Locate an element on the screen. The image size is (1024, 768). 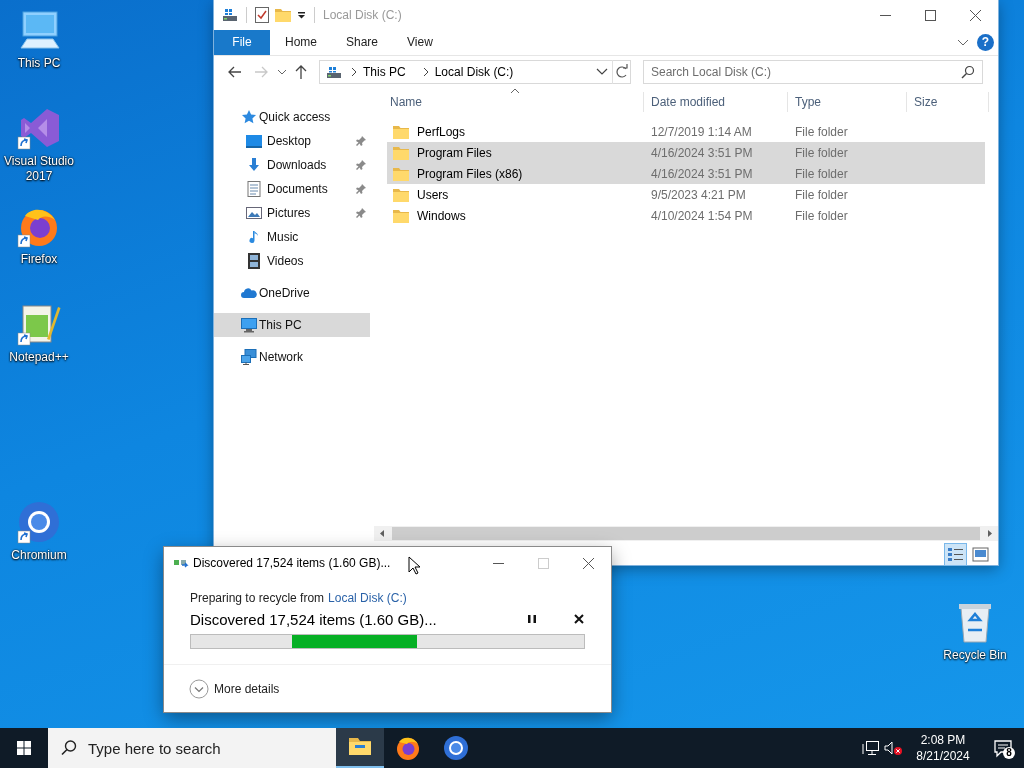
nav-item: This PC is located at coordinates (292, 325).